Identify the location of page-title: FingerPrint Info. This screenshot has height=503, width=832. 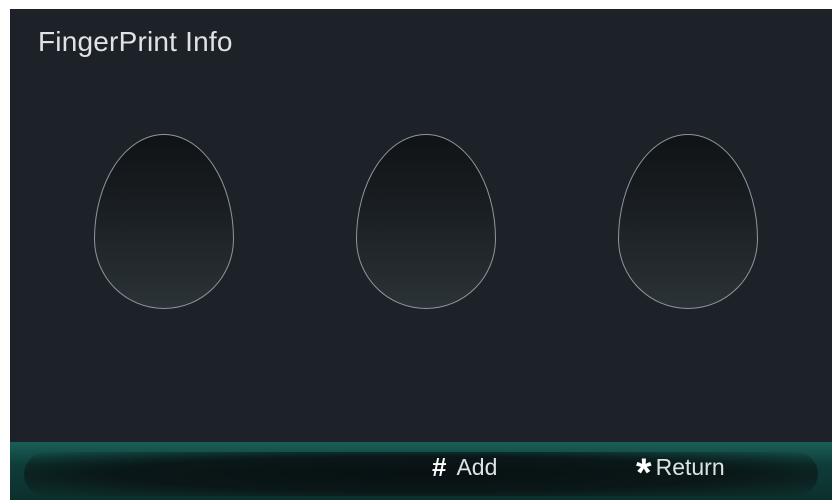
(135, 41).